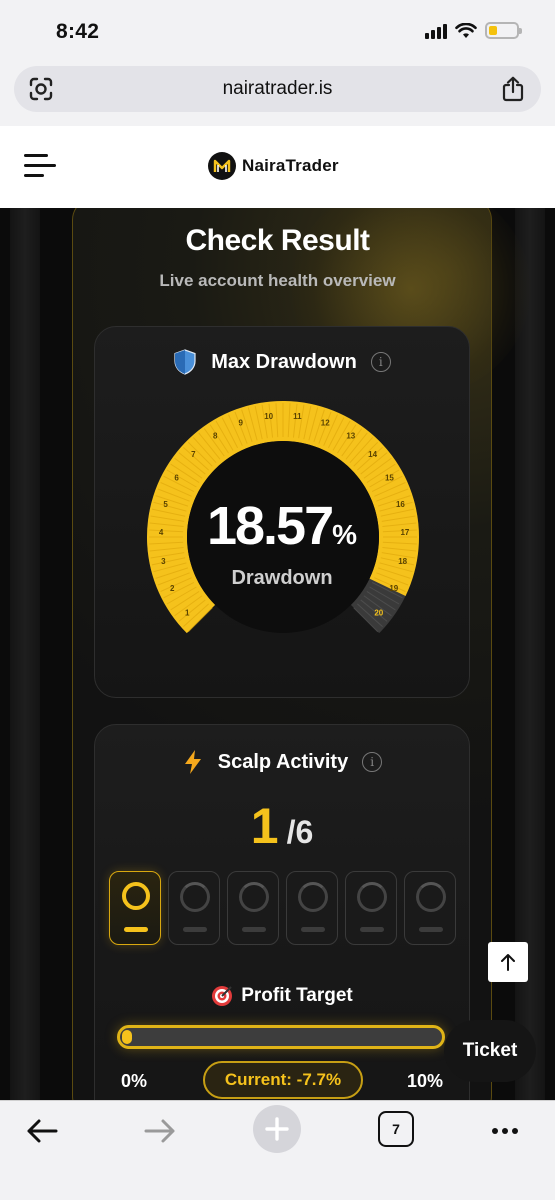 The image size is (555, 1200). Describe the element at coordinates (268, 416) in the screenshot. I see `gauge-tick-label: 10` at that location.